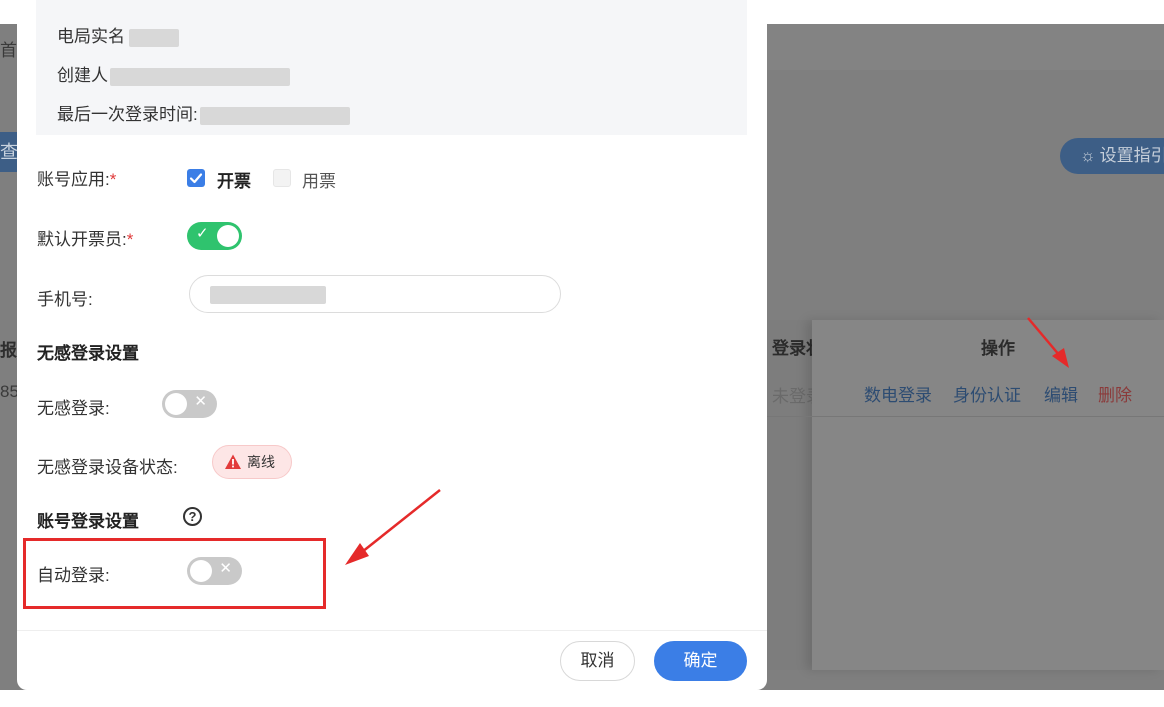 The height and width of the screenshot is (707, 1164). I want to click on phone-input, so click(375, 294).